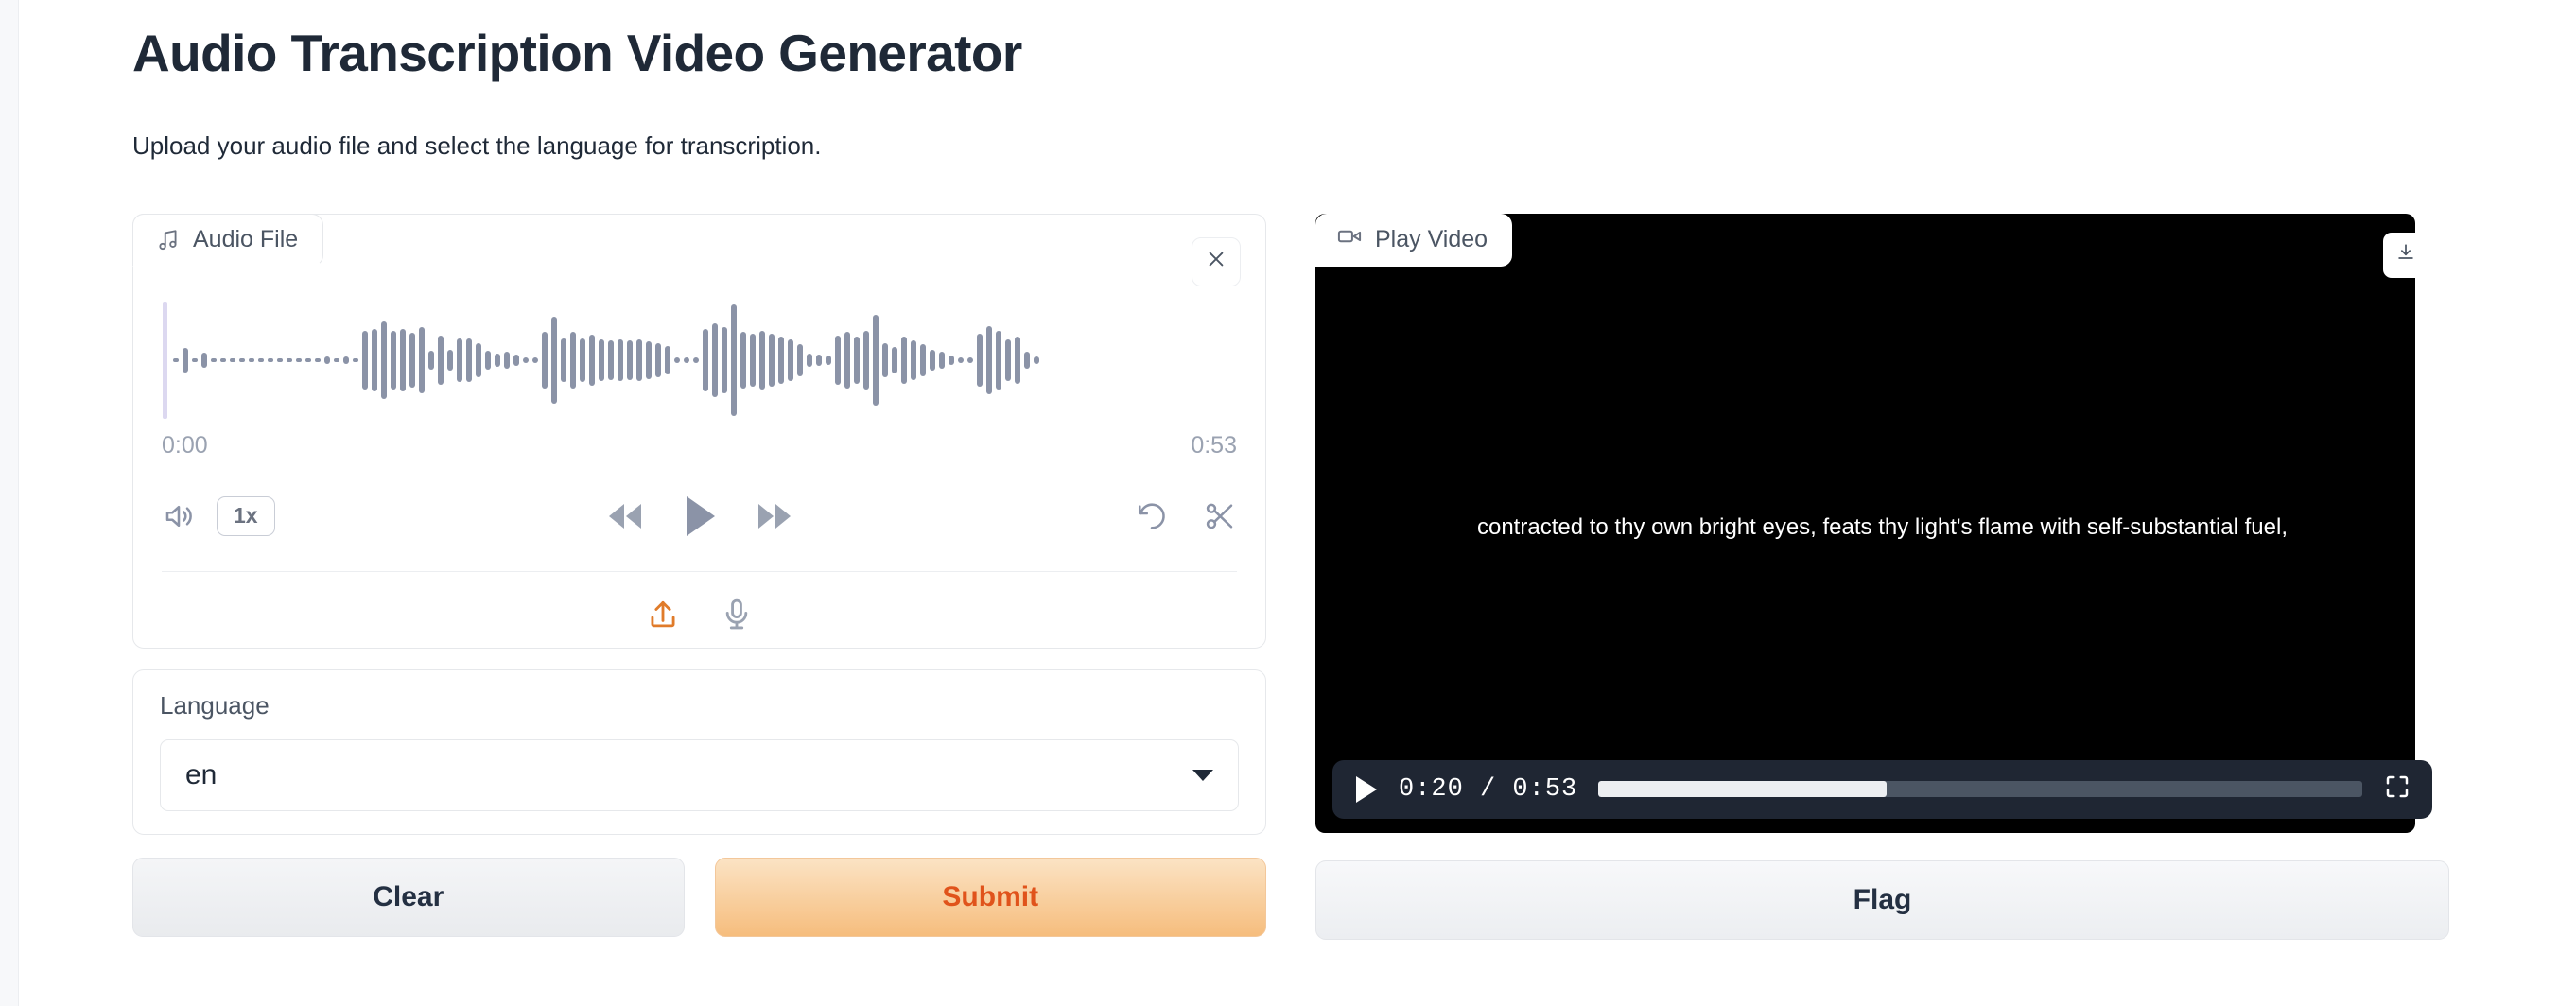  I want to click on fullscreen-button, so click(2397, 789).